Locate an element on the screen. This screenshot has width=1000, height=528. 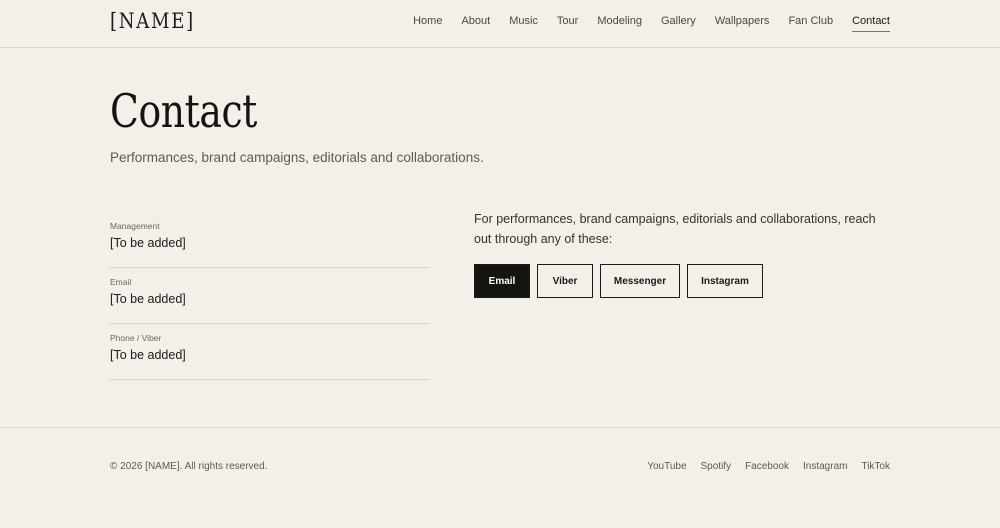
contact-label: Management is located at coordinates (135, 226).